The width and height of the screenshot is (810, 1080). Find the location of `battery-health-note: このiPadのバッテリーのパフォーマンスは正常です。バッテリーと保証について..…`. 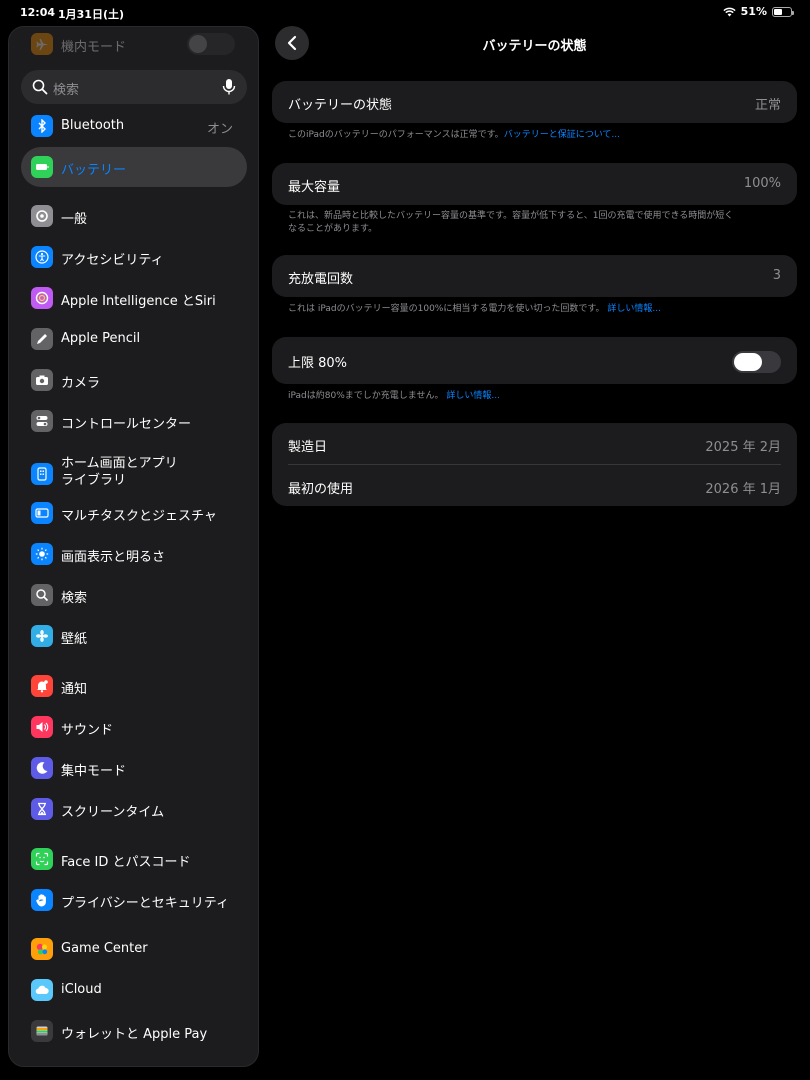

battery-health-note: このiPadのバッテリーのパフォーマンスは正常です。バッテリーと保証について..… is located at coordinates (533, 135).